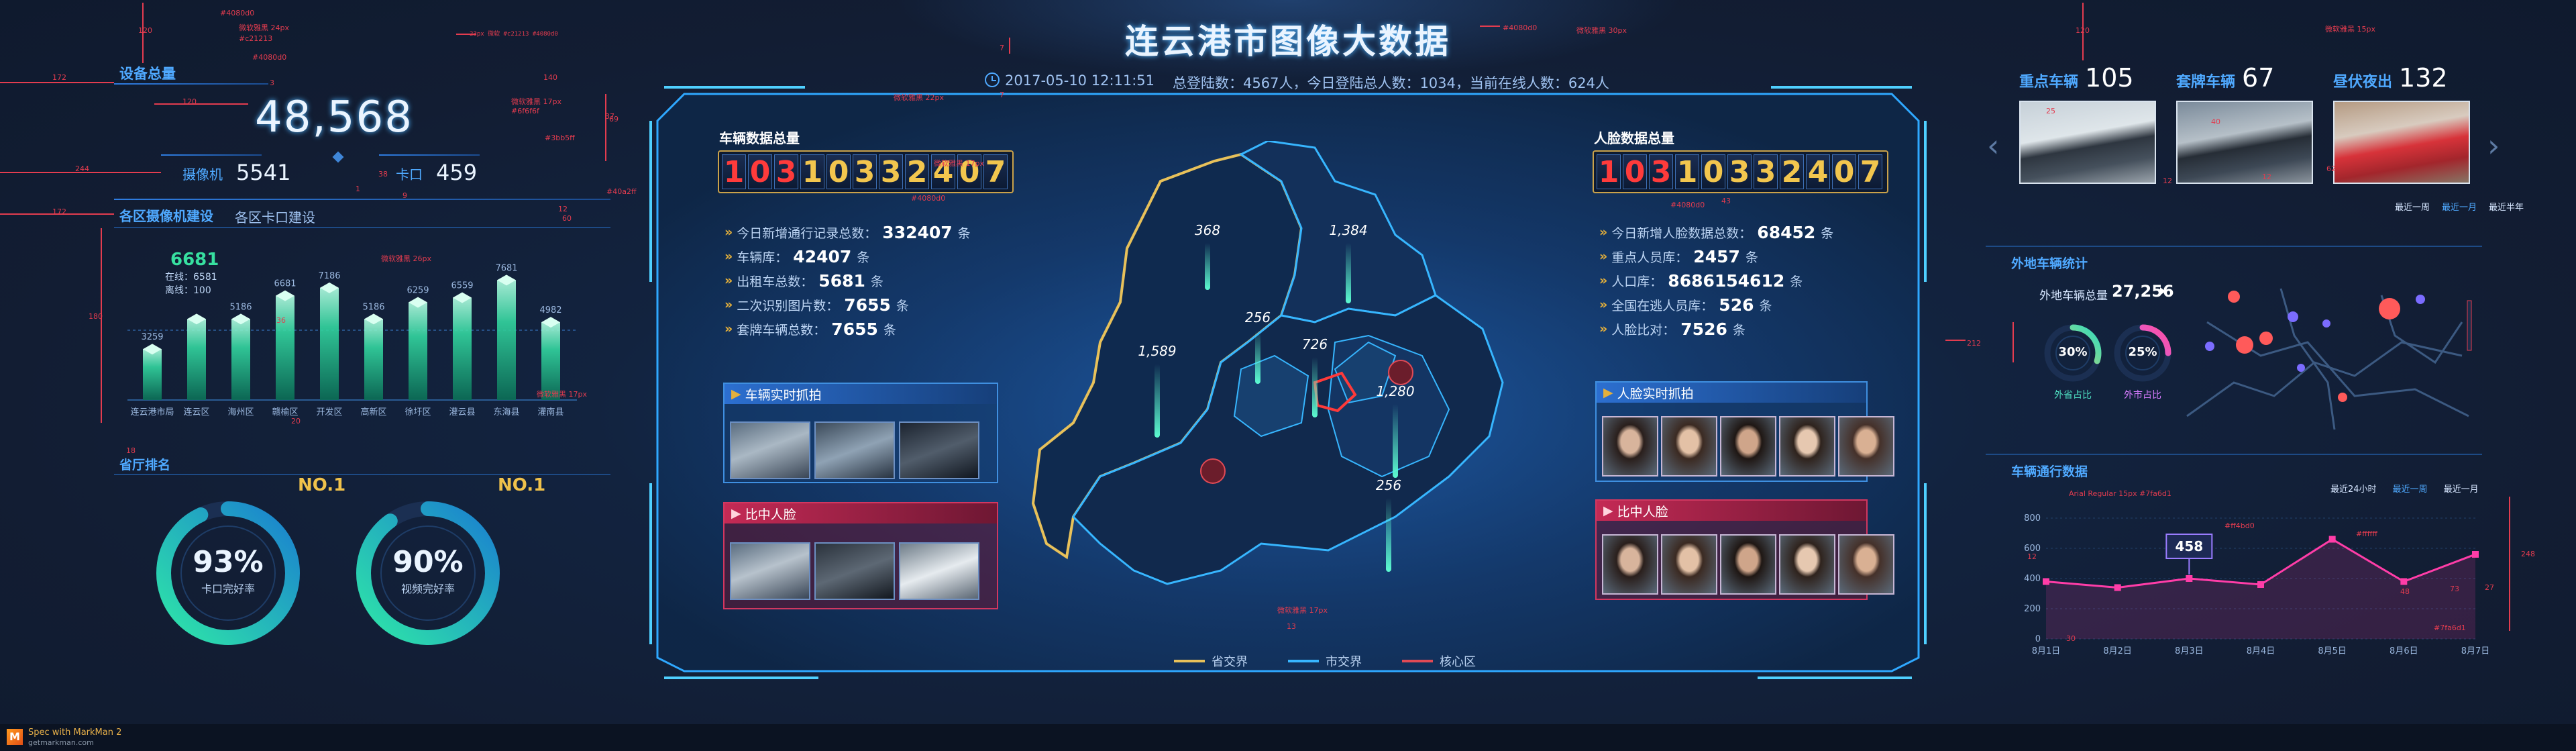  I want to click on period-tab: 最近一周, so click(2412, 206).